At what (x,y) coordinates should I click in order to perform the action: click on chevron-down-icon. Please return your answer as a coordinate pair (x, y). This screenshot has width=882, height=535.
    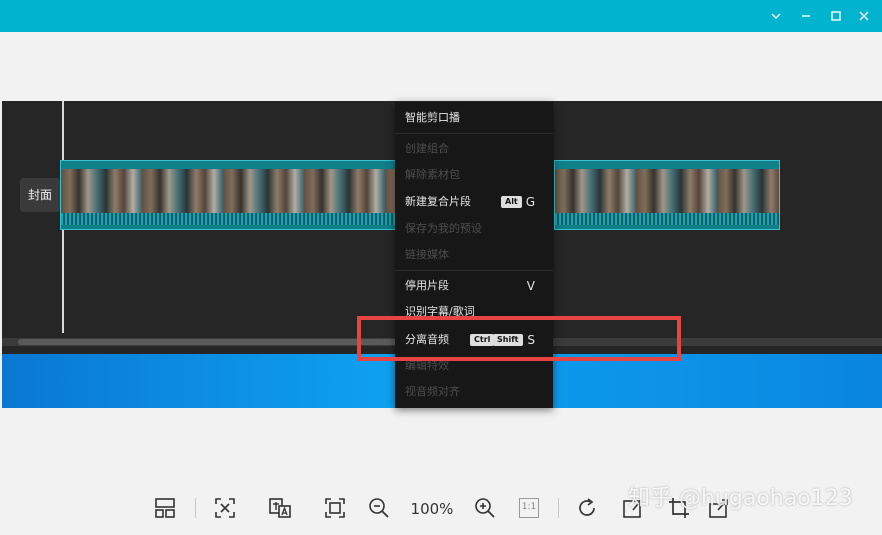
    Looking at the image, I should click on (776, 16).